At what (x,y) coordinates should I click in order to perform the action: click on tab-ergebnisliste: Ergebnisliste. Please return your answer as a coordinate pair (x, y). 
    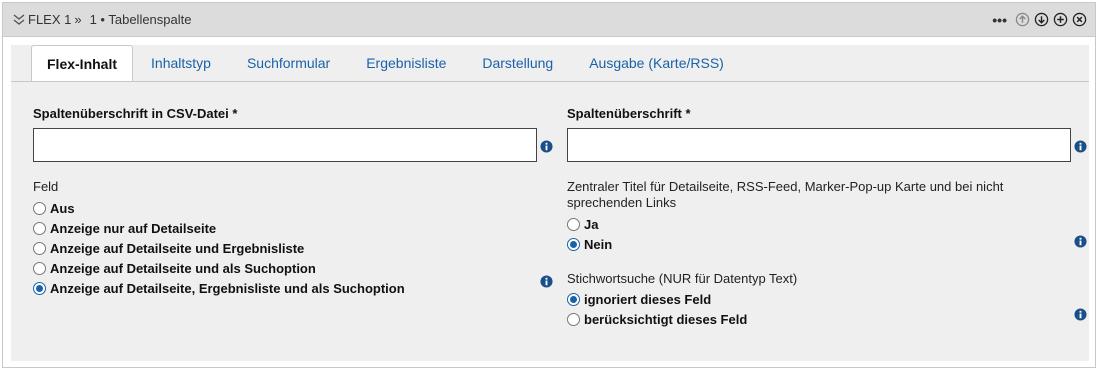
    Looking at the image, I should click on (406, 63).